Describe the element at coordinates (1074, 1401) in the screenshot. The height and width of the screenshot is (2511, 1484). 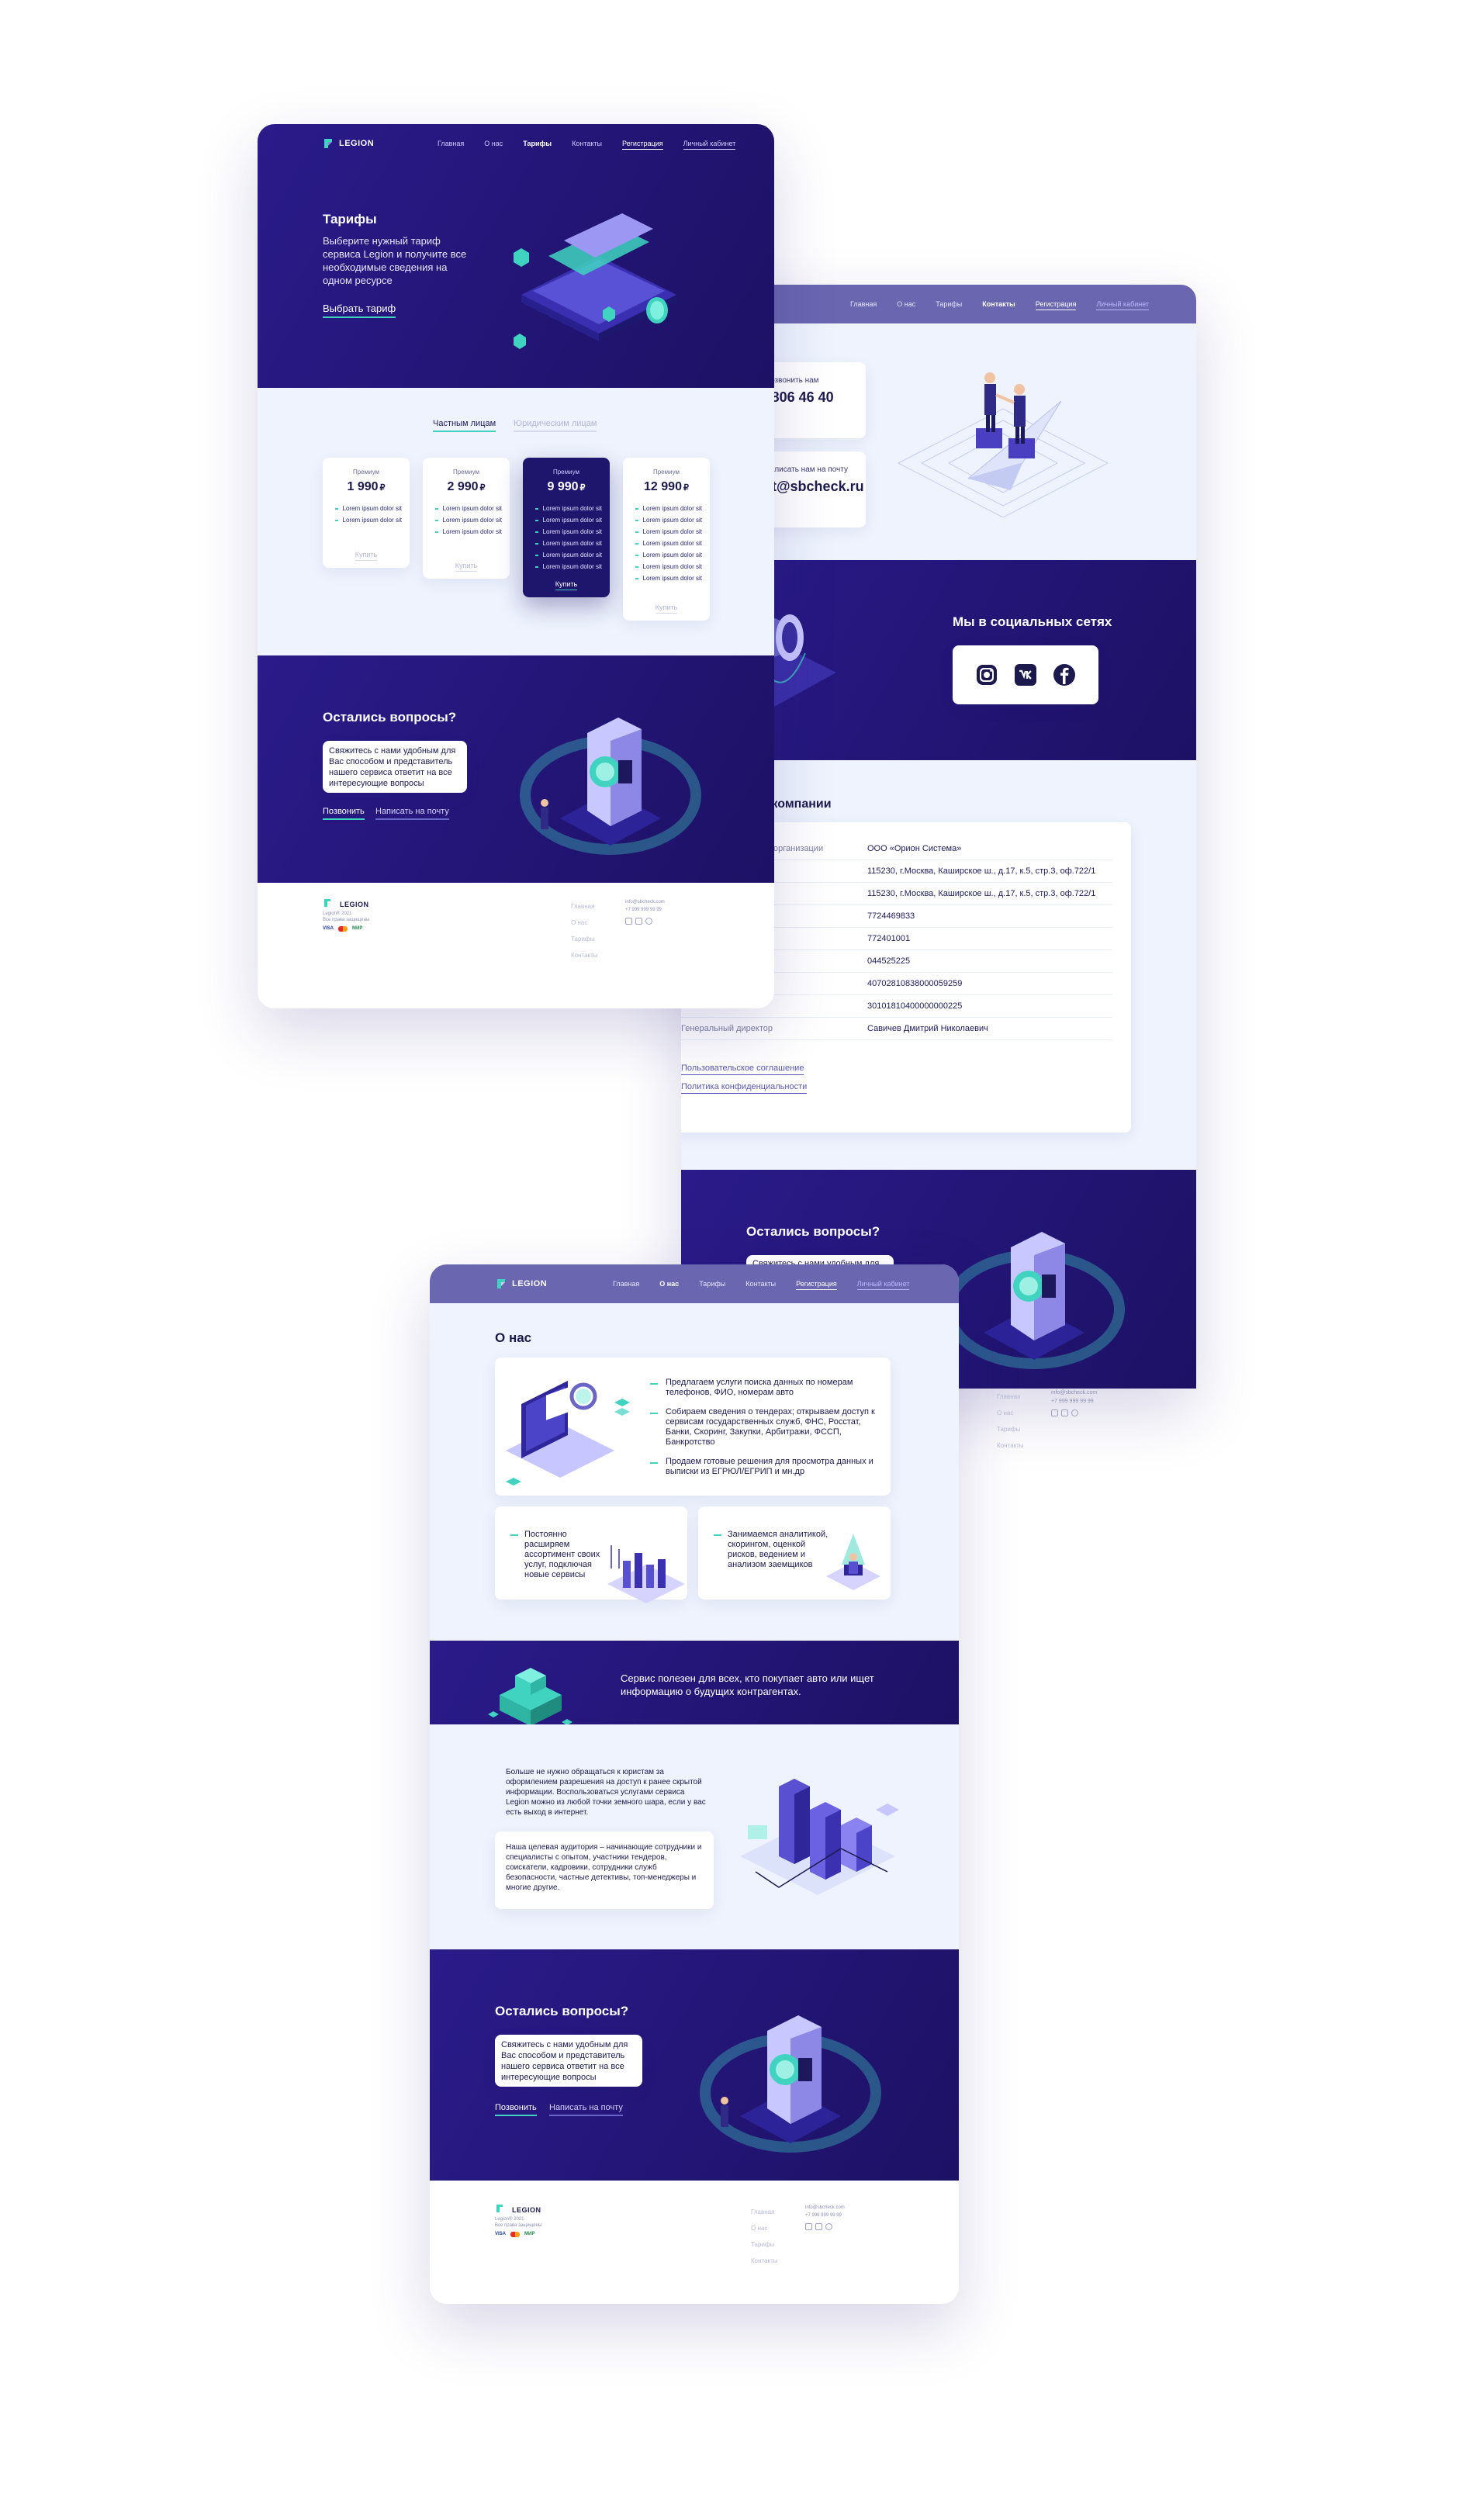
I see `contacts-footer-phone: +7 999 999 99 99` at that location.